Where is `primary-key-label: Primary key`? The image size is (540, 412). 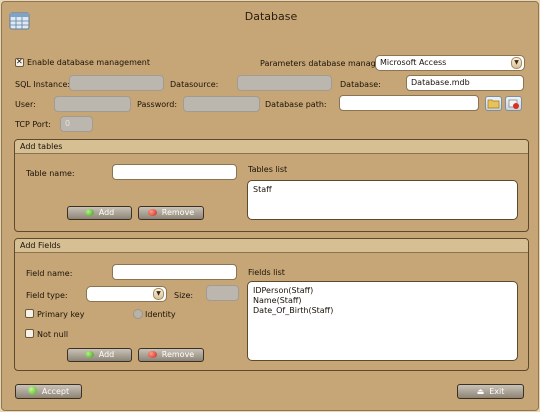 primary-key-label: Primary key is located at coordinates (61, 314).